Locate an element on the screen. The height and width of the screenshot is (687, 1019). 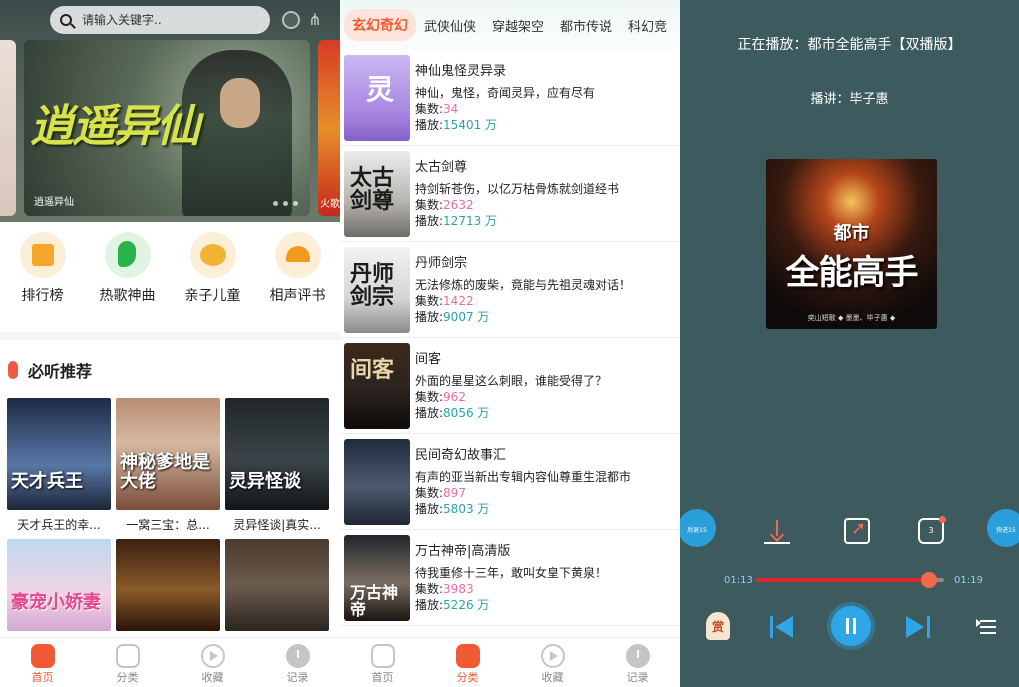
music-note-icon is located at coordinates (127, 255).